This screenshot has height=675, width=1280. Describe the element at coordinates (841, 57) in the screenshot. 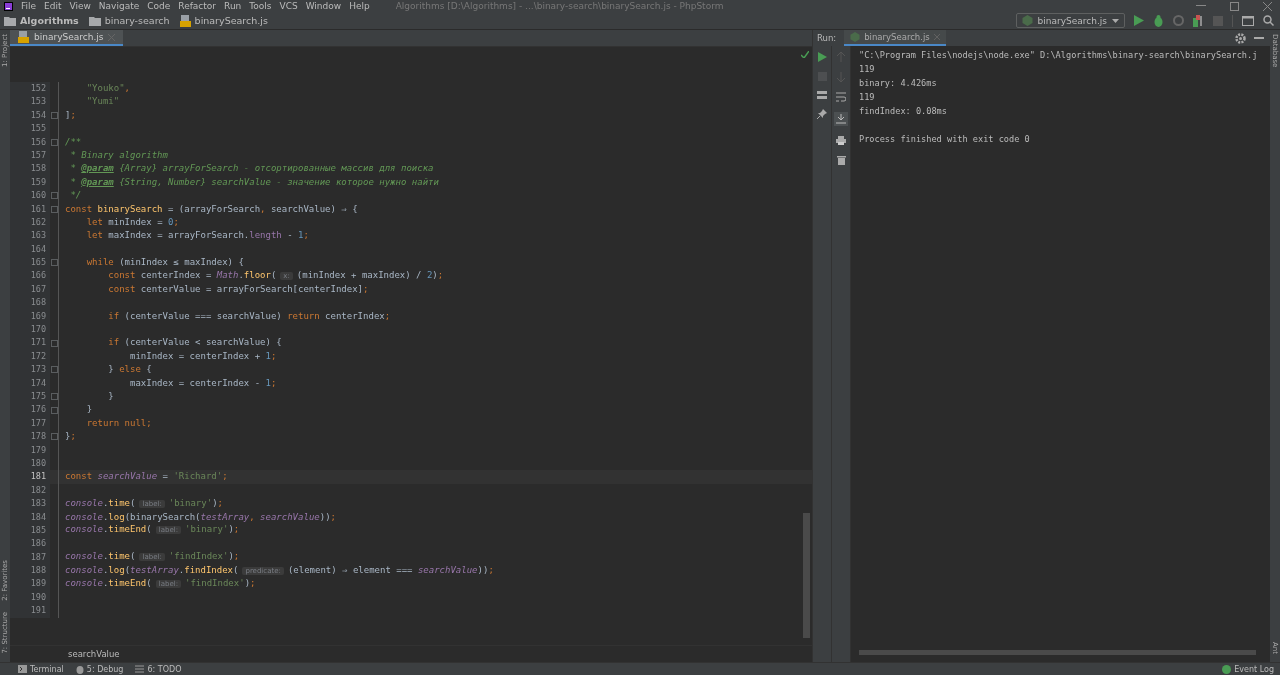

I see `up-arrow-icon` at that location.